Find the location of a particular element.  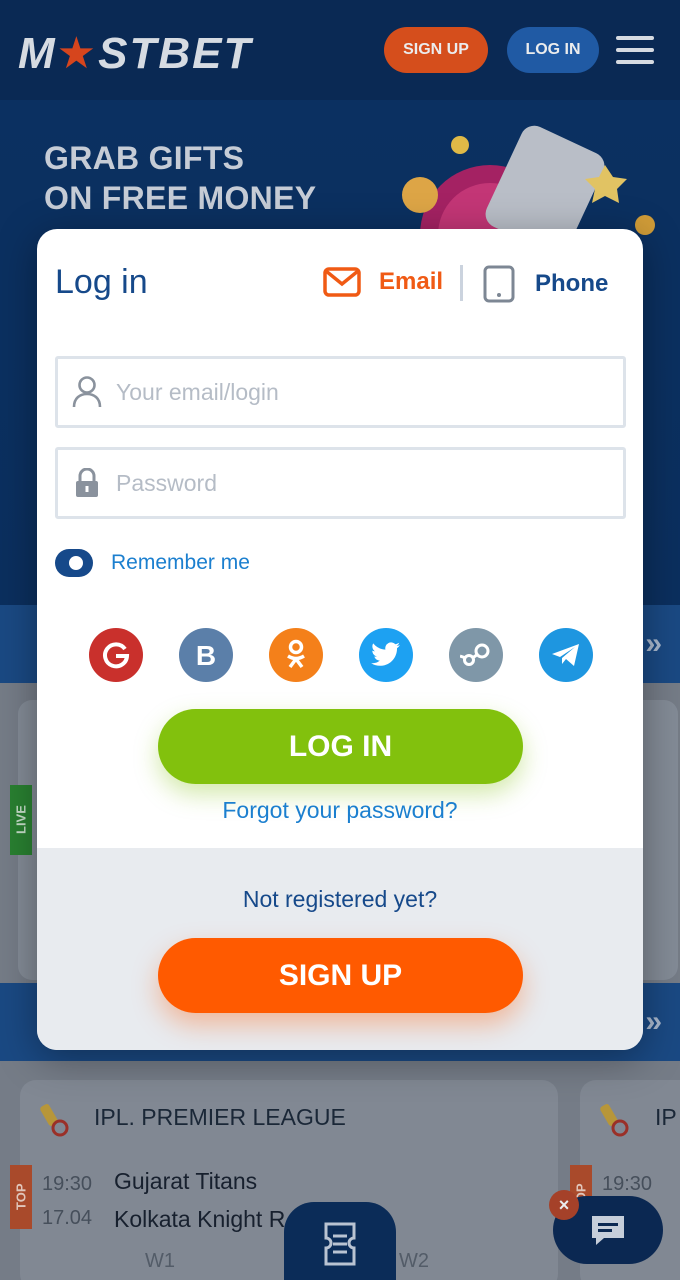

tab-email: Email is located at coordinates (383, 282).